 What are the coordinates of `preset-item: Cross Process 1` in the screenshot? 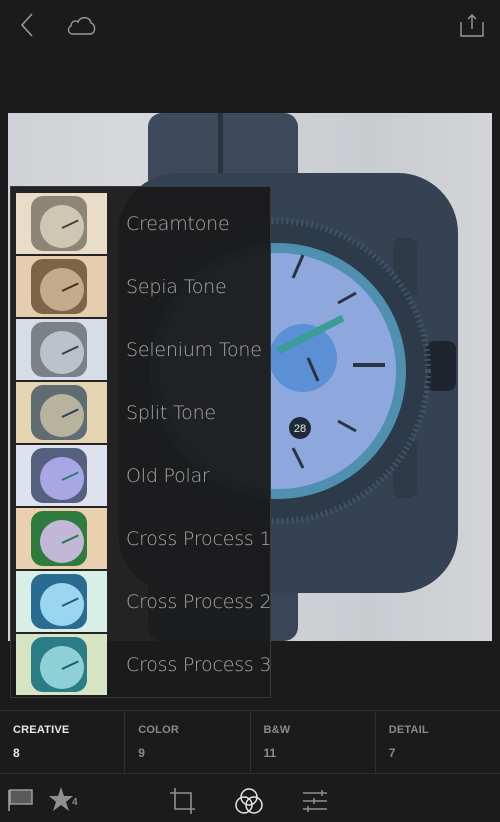 It's located at (144, 539).